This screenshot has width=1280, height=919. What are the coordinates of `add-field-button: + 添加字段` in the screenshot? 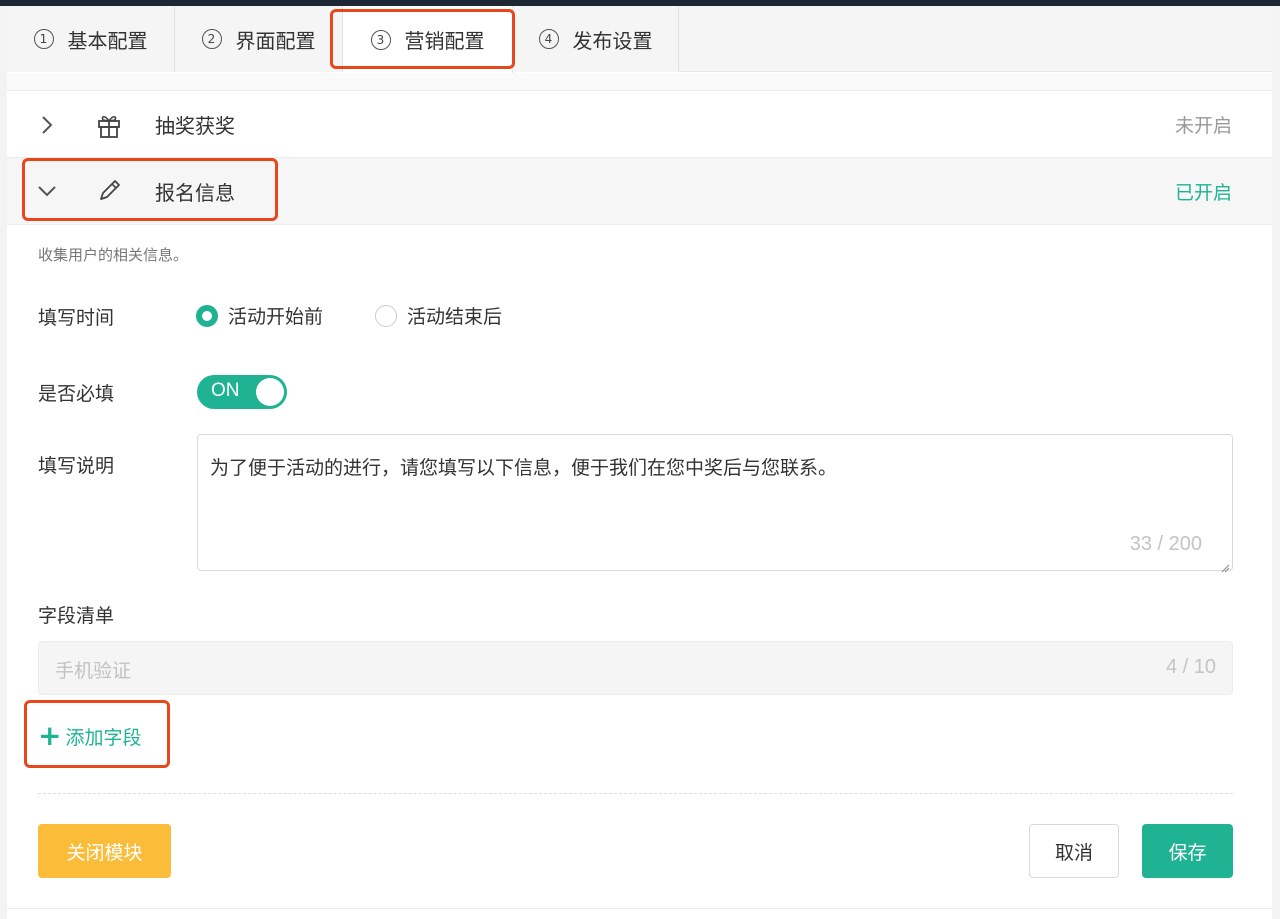 It's located at (89, 736).